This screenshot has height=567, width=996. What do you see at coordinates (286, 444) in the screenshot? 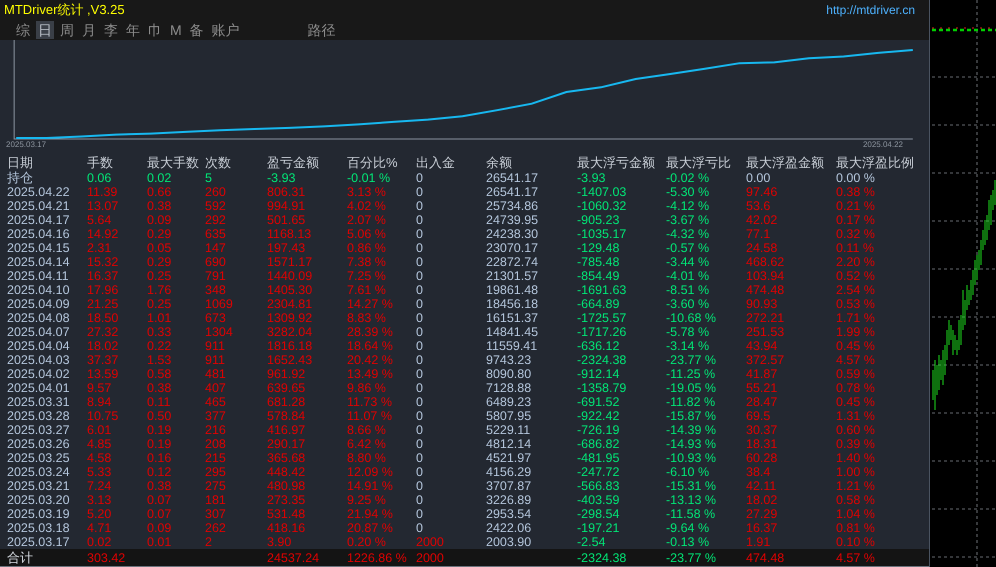
I see `table-cell-text: 290.17` at bounding box center [286, 444].